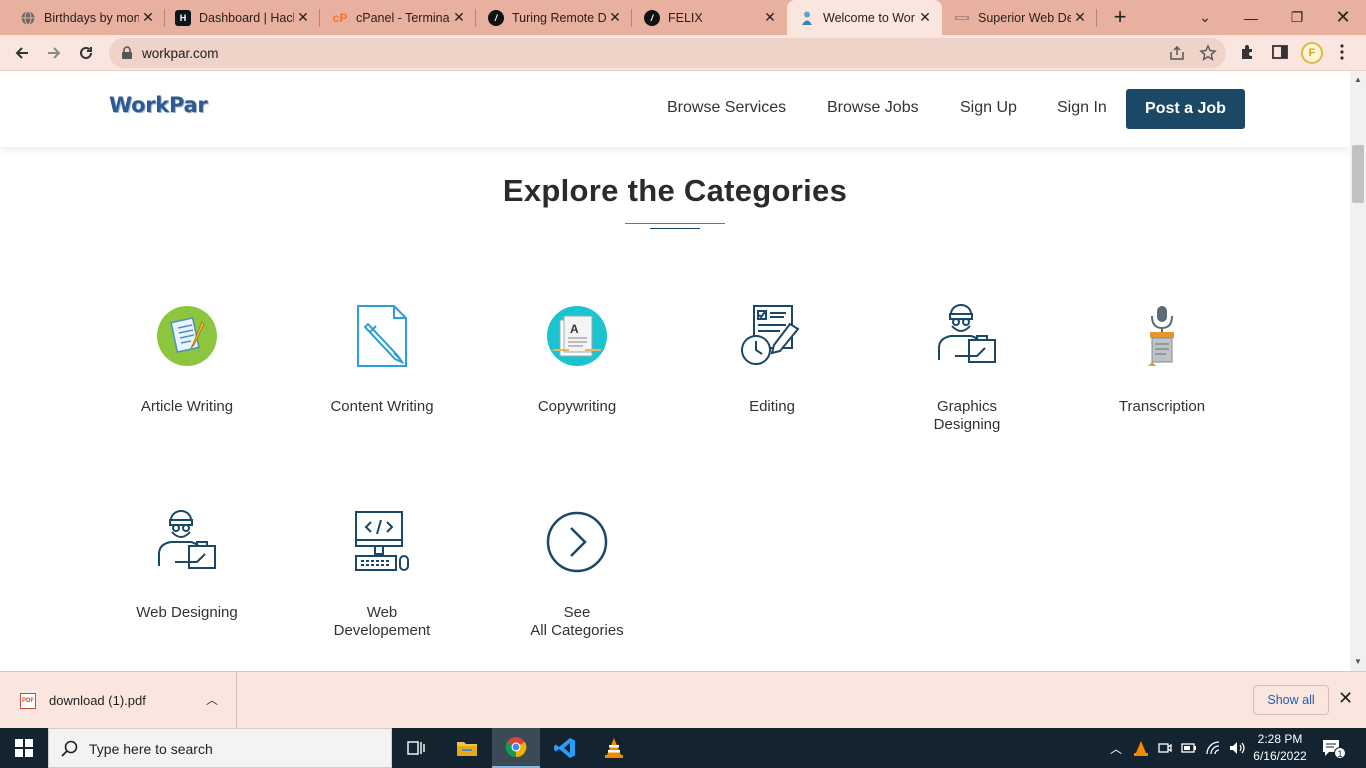  Describe the element at coordinates (1343, 17) in the screenshot. I see `window-close-button: ✕` at that location.